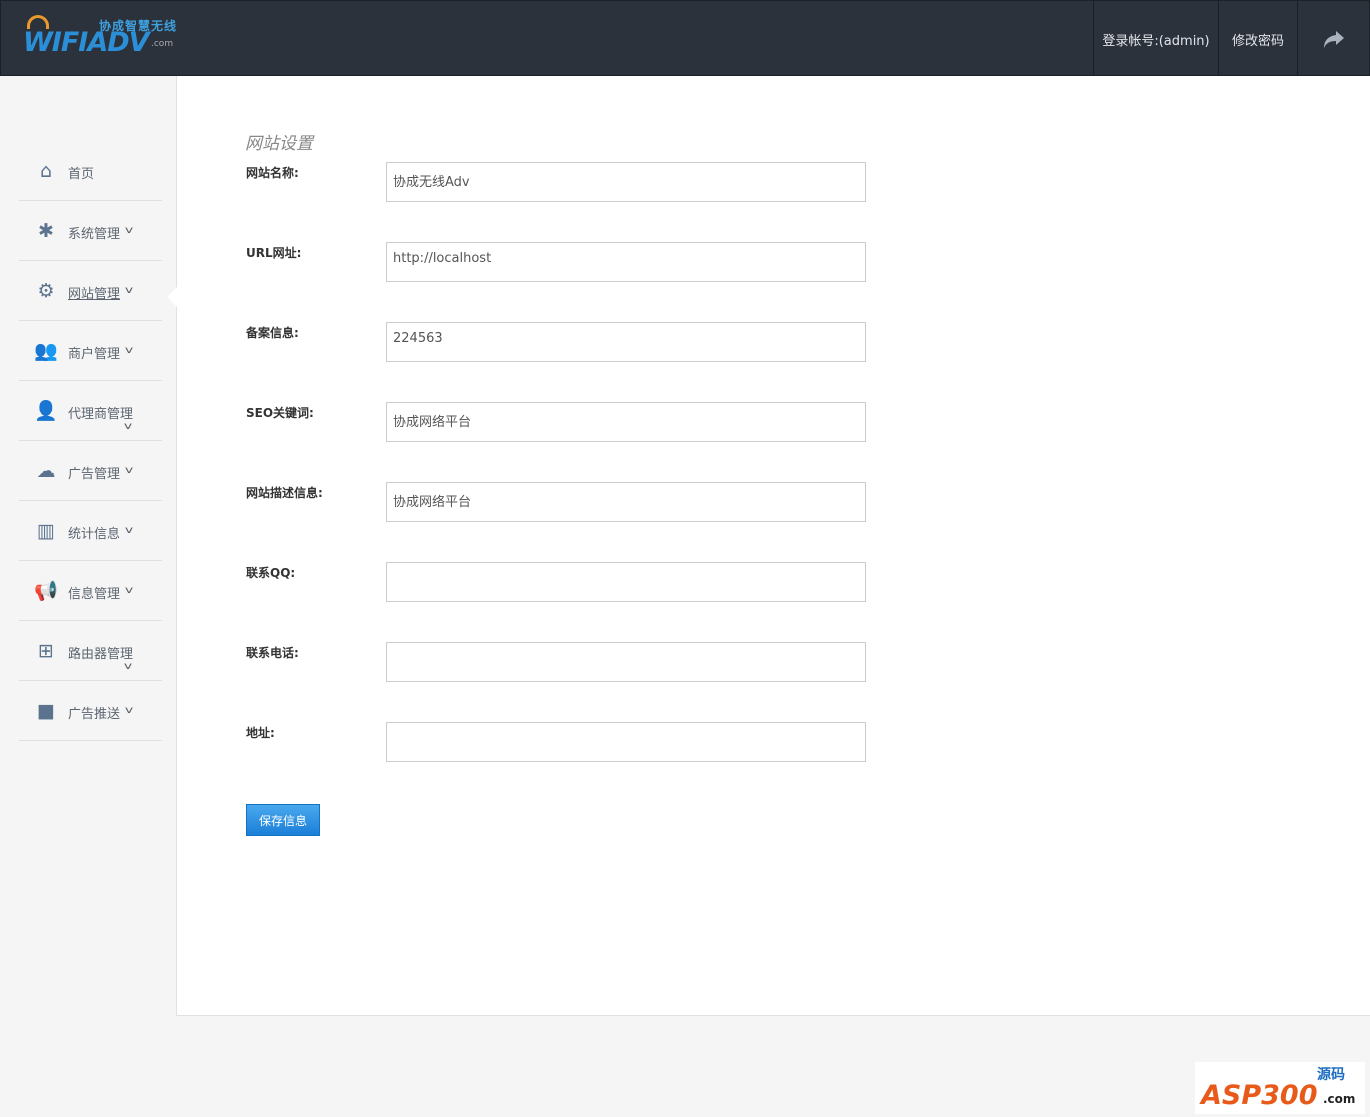  Describe the element at coordinates (260, 733) in the screenshot. I see `field-label: 地址:` at that location.